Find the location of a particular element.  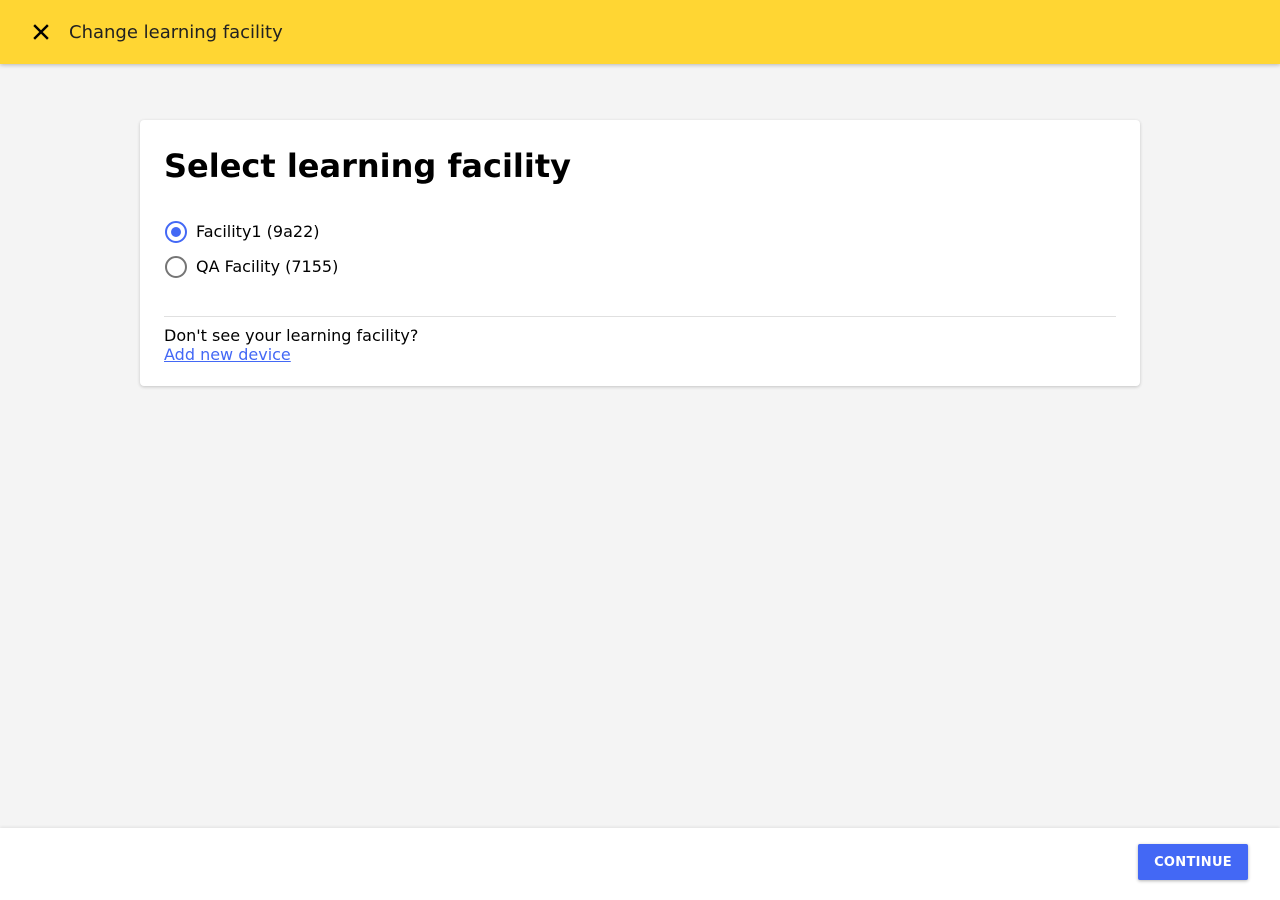

facility-option-label: Facility1 (9a22) is located at coordinates (258, 231).